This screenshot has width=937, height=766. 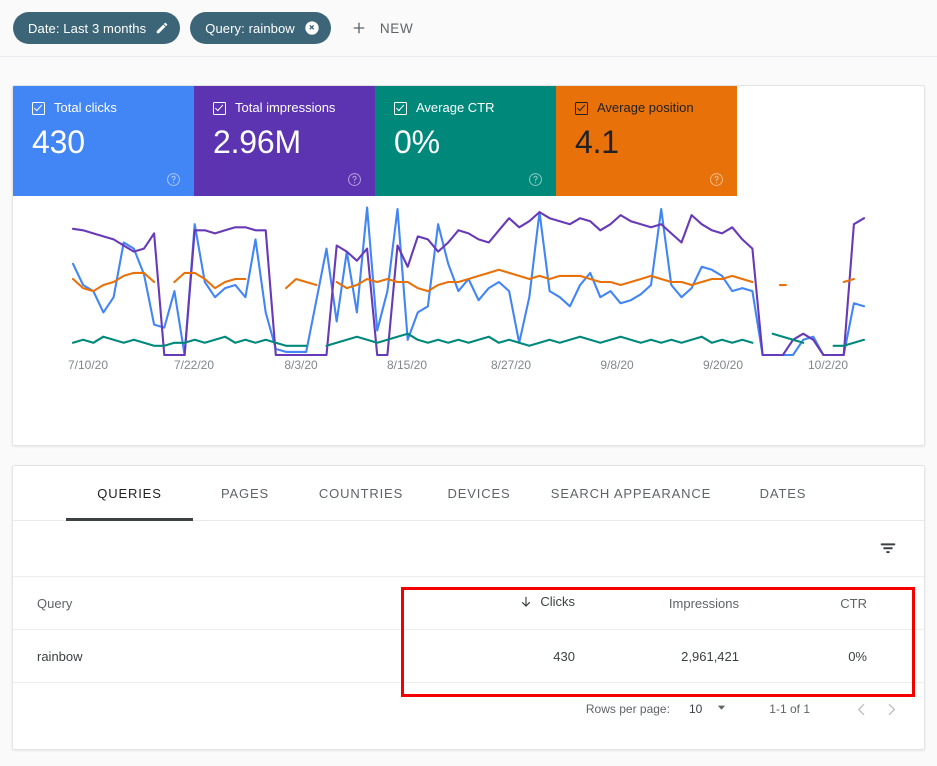 I want to click on column-header-ctr-label: CTR, so click(x=853, y=603).